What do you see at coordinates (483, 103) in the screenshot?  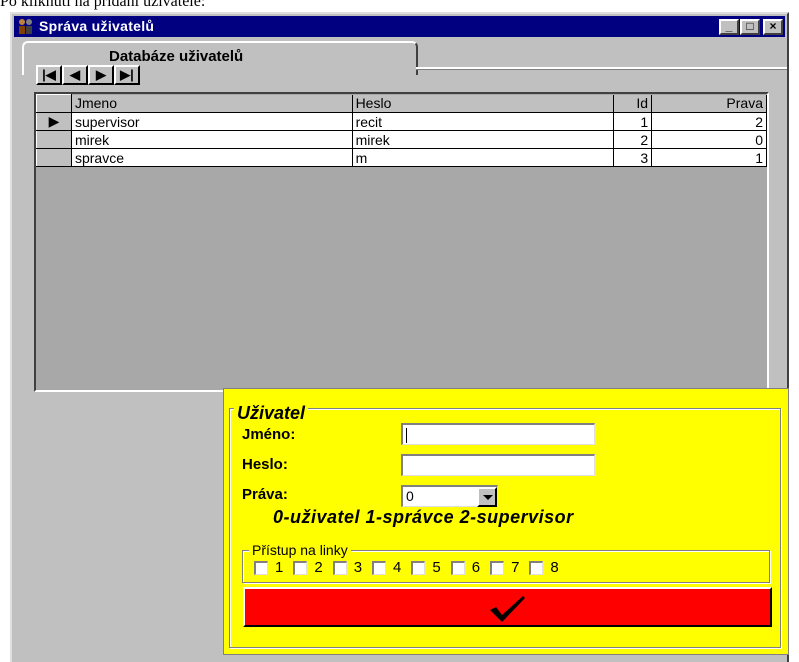 I see `col-heslo: Heslo` at bounding box center [483, 103].